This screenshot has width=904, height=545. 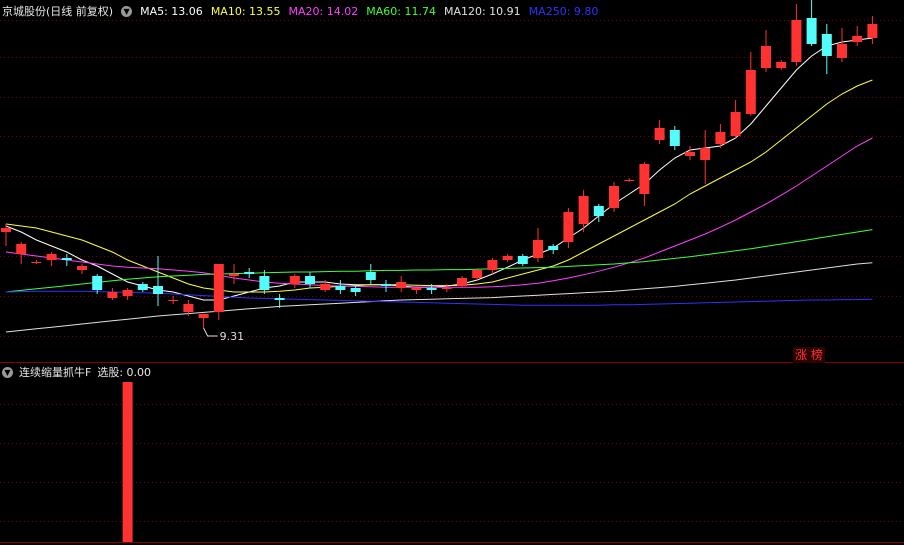 I want to click on signal-bar, so click(x=127, y=462).